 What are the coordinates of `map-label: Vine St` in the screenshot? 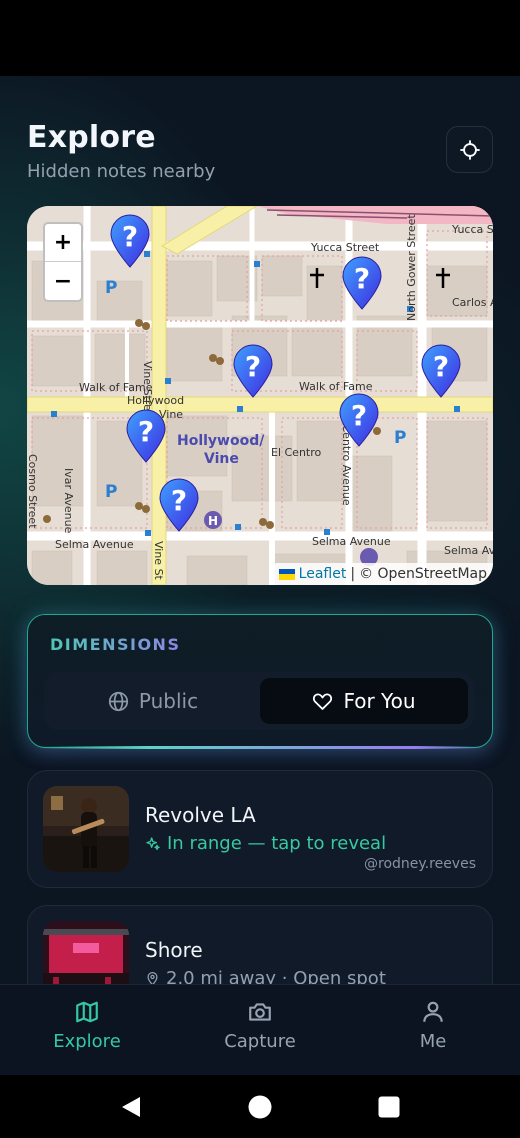 It's located at (158, 560).